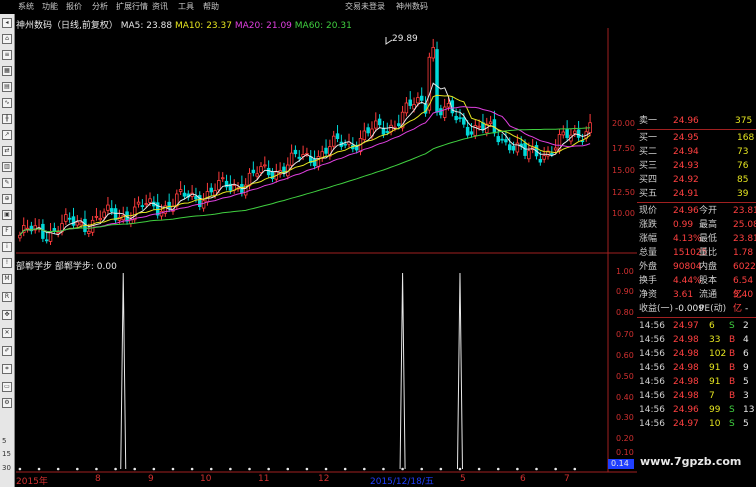 This screenshot has height=487, width=756. I want to click on tick-count: 6, so click(746, 354).